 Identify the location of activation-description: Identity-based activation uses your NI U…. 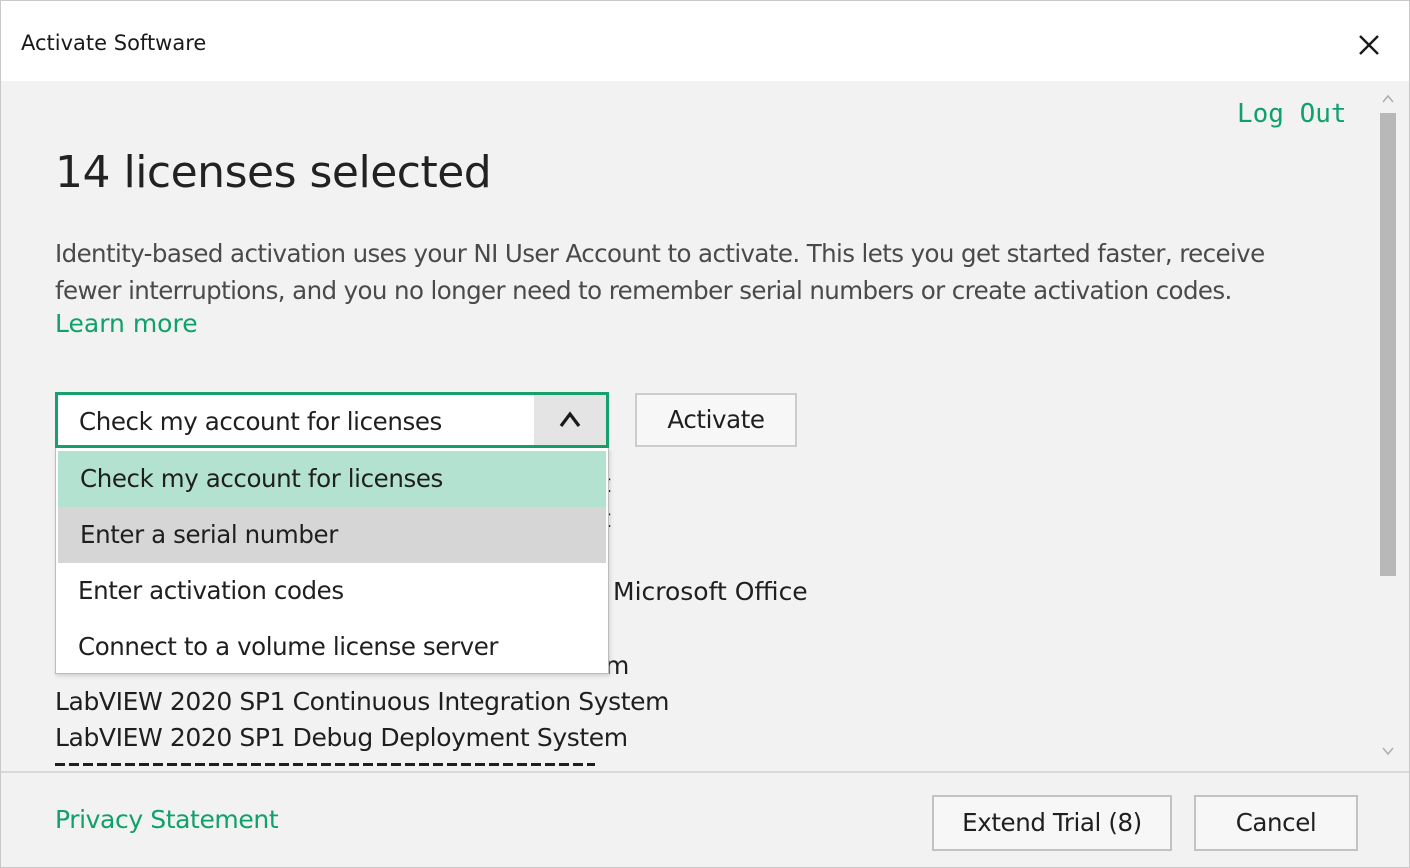
(700, 272).